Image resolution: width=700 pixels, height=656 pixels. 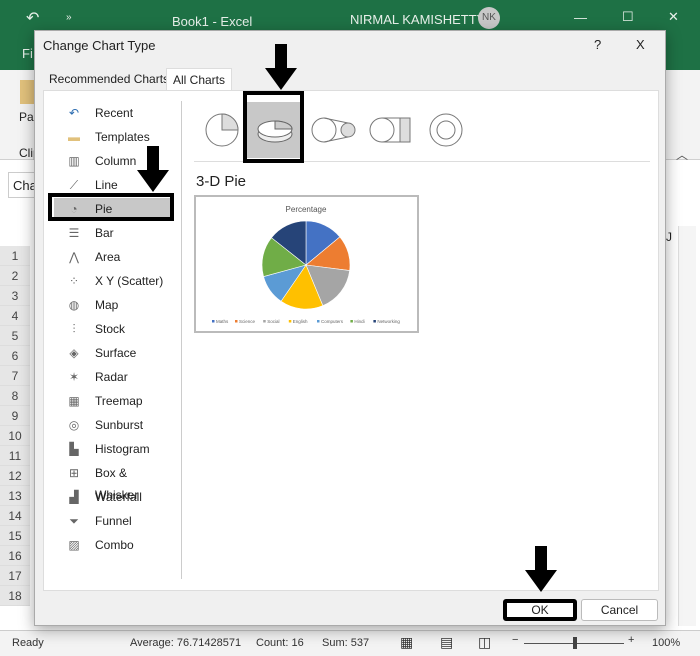 What do you see at coordinates (15, 476) in the screenshot?
I see `row-header: 12` at bounding box center [15, 476].